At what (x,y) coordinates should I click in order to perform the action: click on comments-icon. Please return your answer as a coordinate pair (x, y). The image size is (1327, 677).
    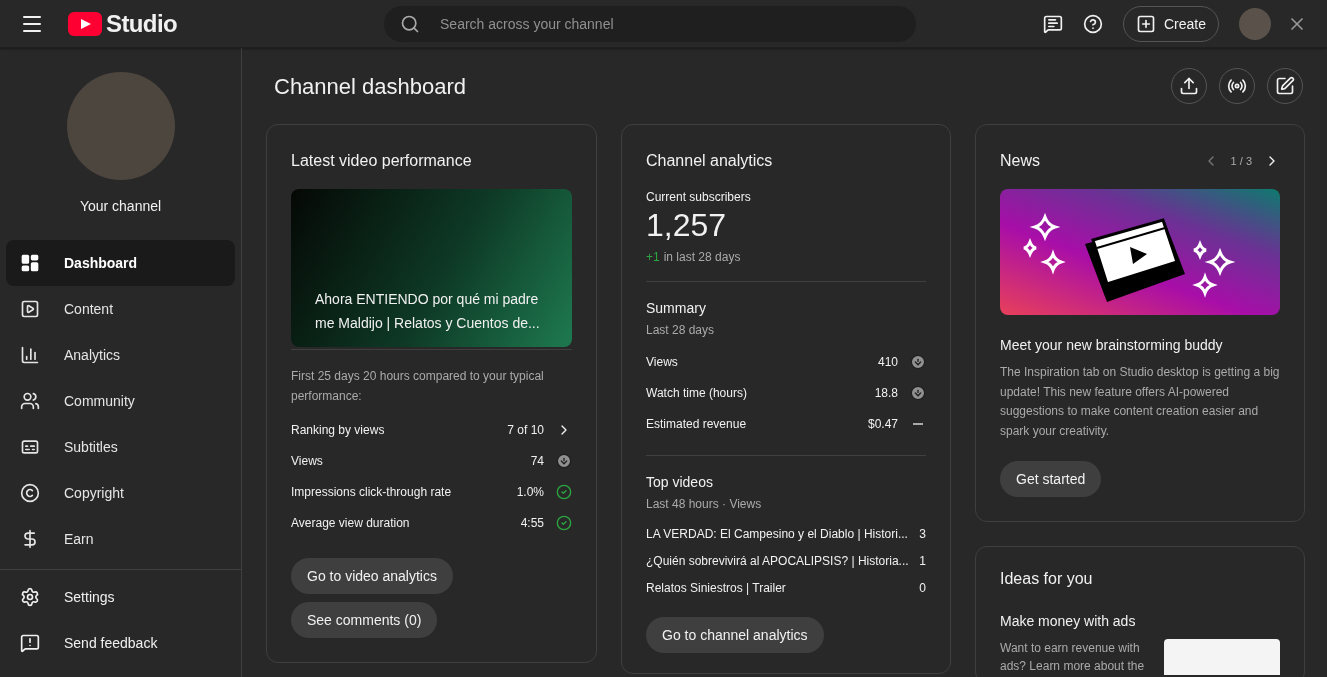
    Looking at the image, I should click on (1052, 23).